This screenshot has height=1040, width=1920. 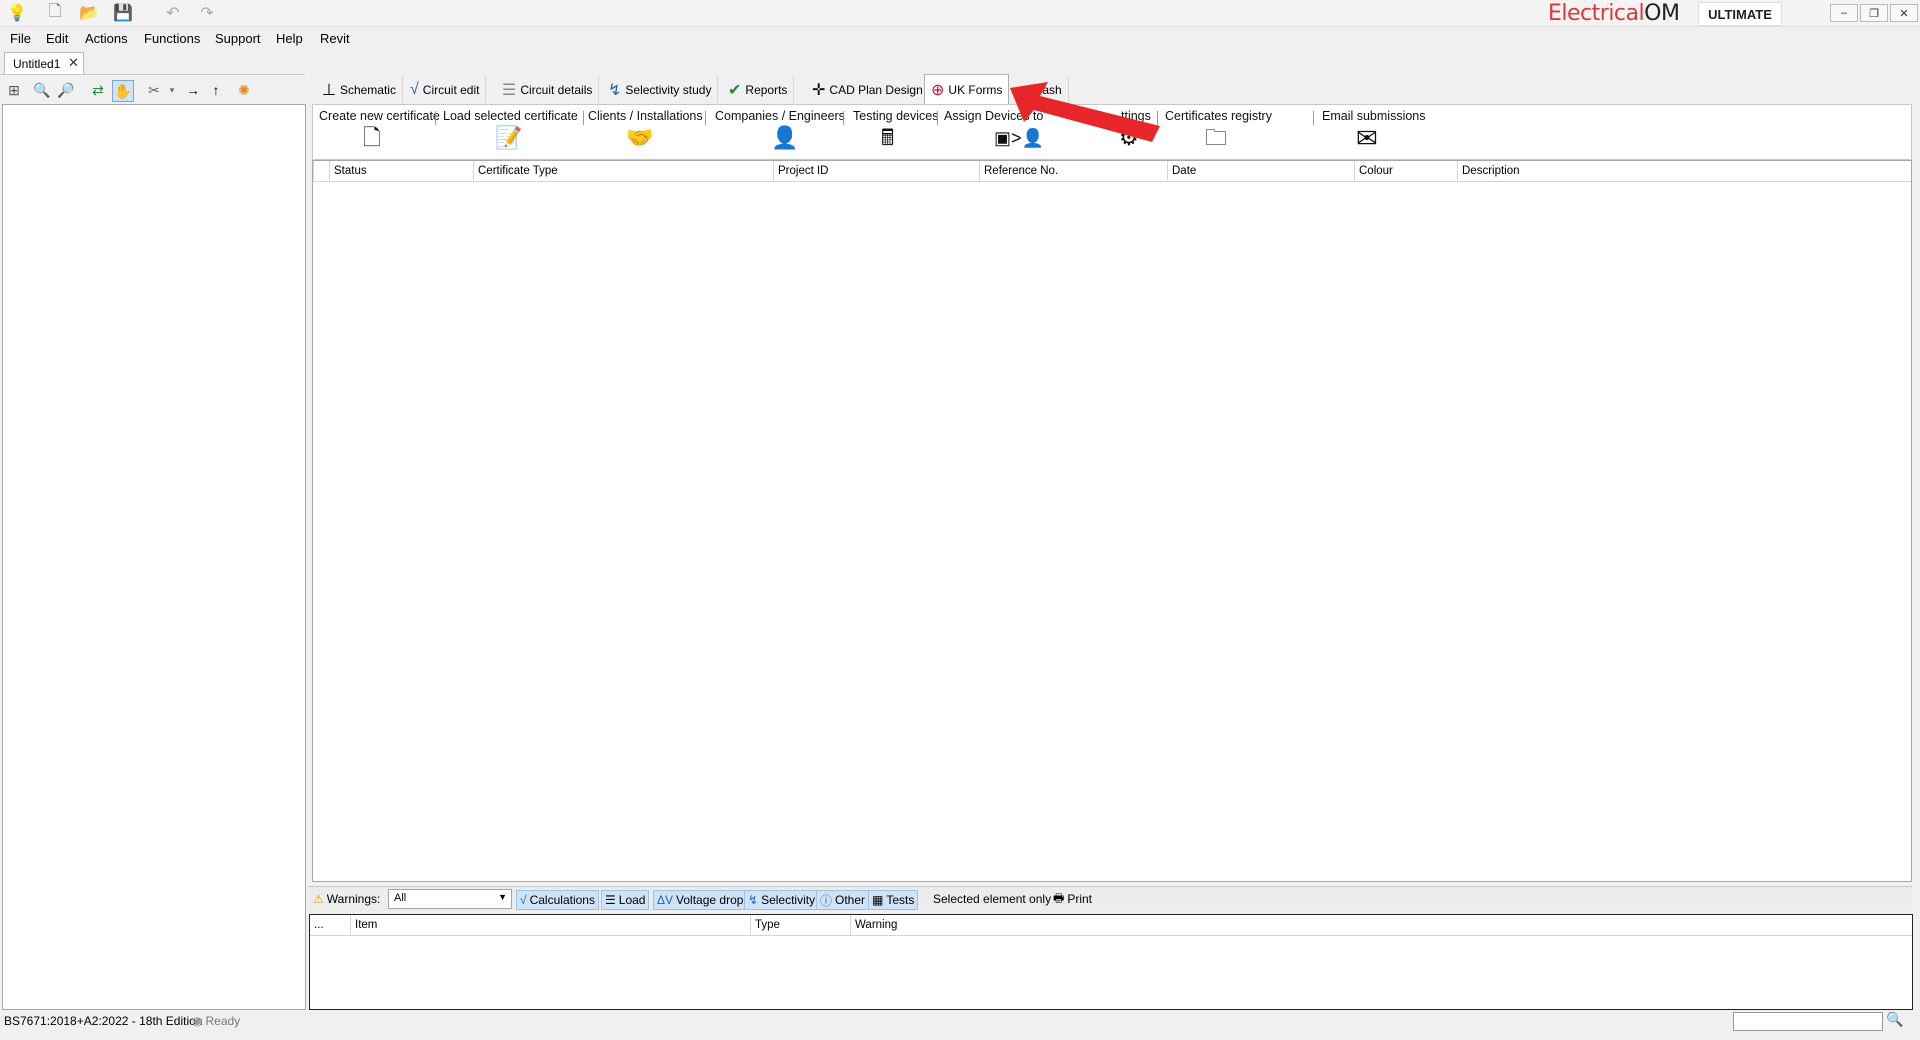 What do you see at coordinates (1874, 13) in the screenshot?
I see `restore-button: ❐` at bounding box center [1874, 13].